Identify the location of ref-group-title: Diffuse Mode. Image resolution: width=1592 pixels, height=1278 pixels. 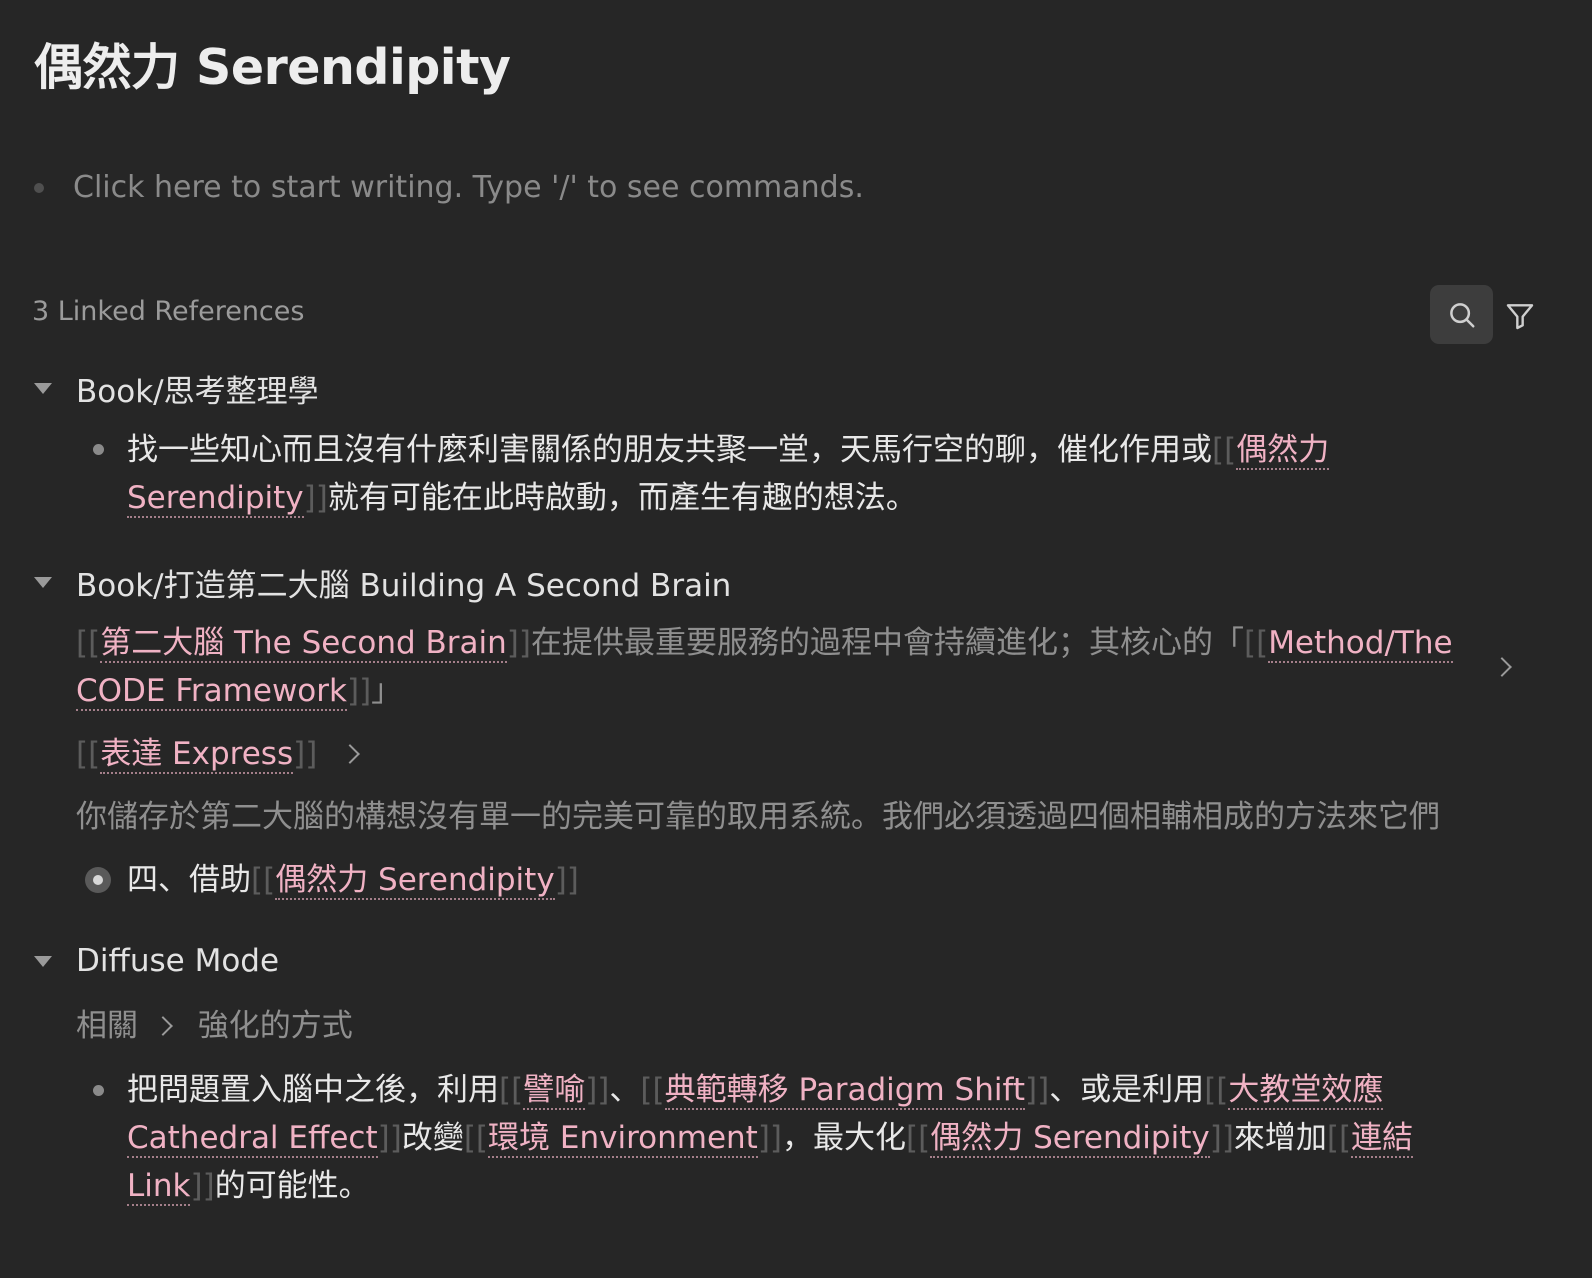
(177, 961).